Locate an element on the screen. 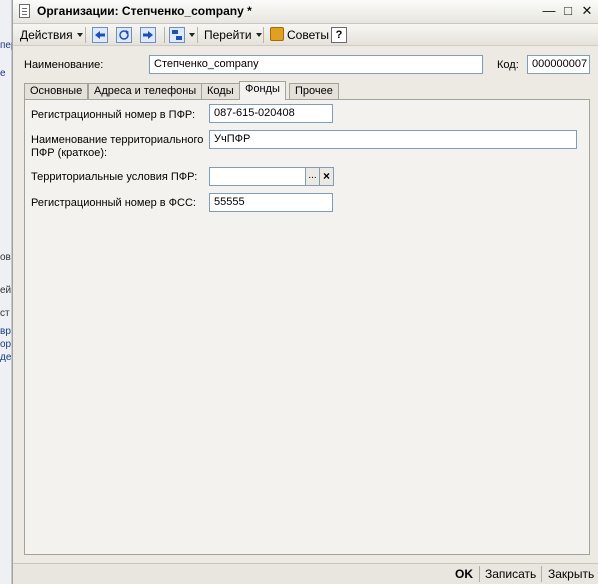  tips-label: Советы is located at coordinates (308, 35).